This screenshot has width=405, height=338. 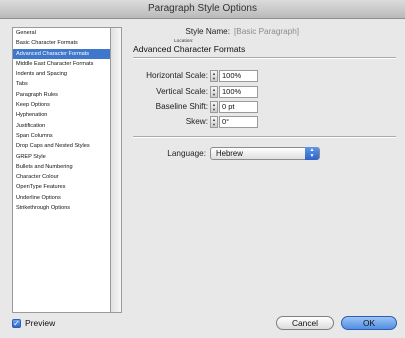 I want to click on sidebar-item-opentype-features: OpenType Features, so click(x=61, y=187).